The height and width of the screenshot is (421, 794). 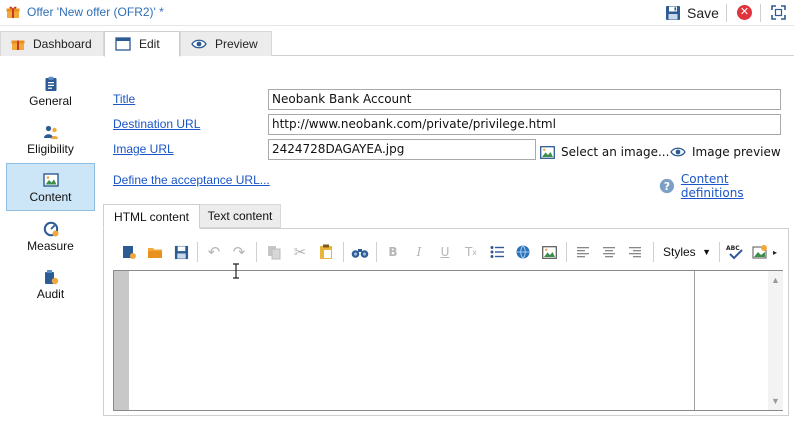 What do you see at coordinates (50, 101) in the screenshot?
I see `sidebar-item-label: General` at bounding box center [50, 101].